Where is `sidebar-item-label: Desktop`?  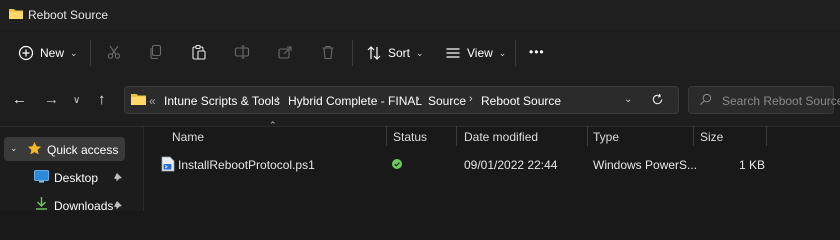
sidebar-item-label: Desktop is located at coordinates (76, 178).